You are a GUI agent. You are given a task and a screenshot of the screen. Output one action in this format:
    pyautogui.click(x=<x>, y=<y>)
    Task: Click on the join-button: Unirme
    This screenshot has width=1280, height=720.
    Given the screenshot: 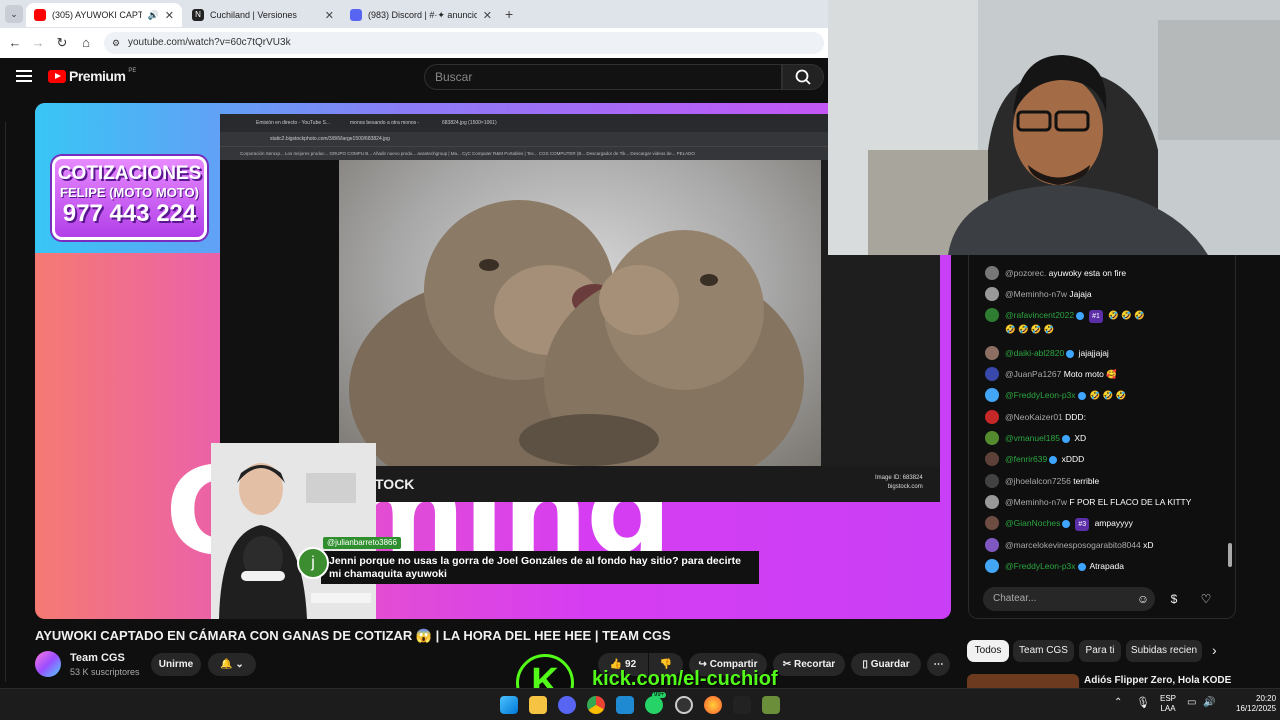 What is the action you would take?
    pyautogui.click(x=176, y=664)
    